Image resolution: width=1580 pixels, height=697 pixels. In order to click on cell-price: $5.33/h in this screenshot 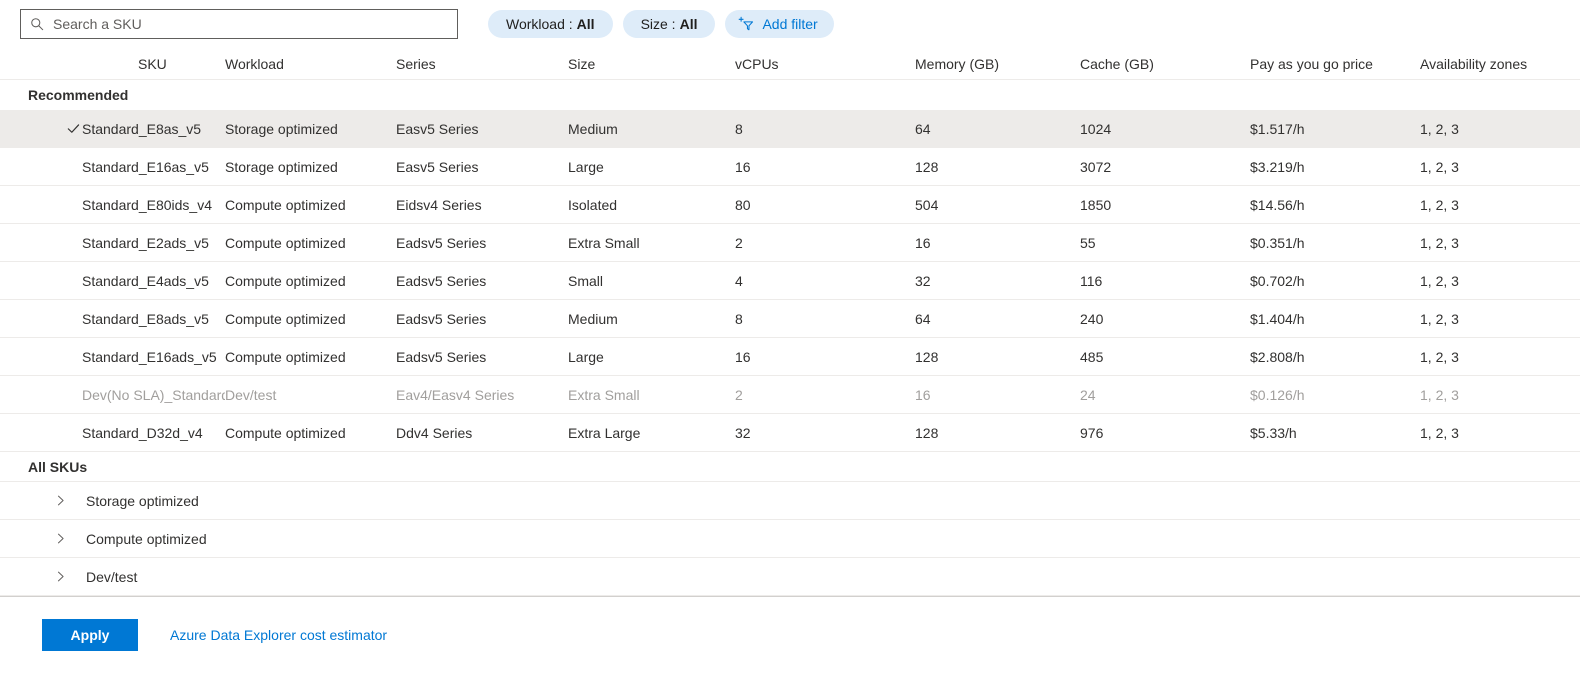, I will do `click(1273, 432)`.